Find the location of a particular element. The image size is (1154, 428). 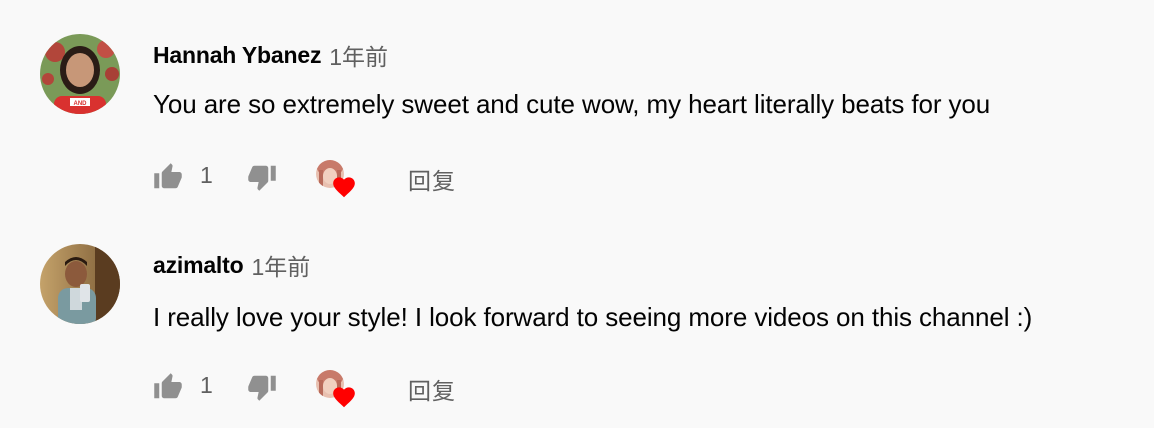

comment-header: Hannah Ybanez 1年前 is located at coordinates (270, 55).